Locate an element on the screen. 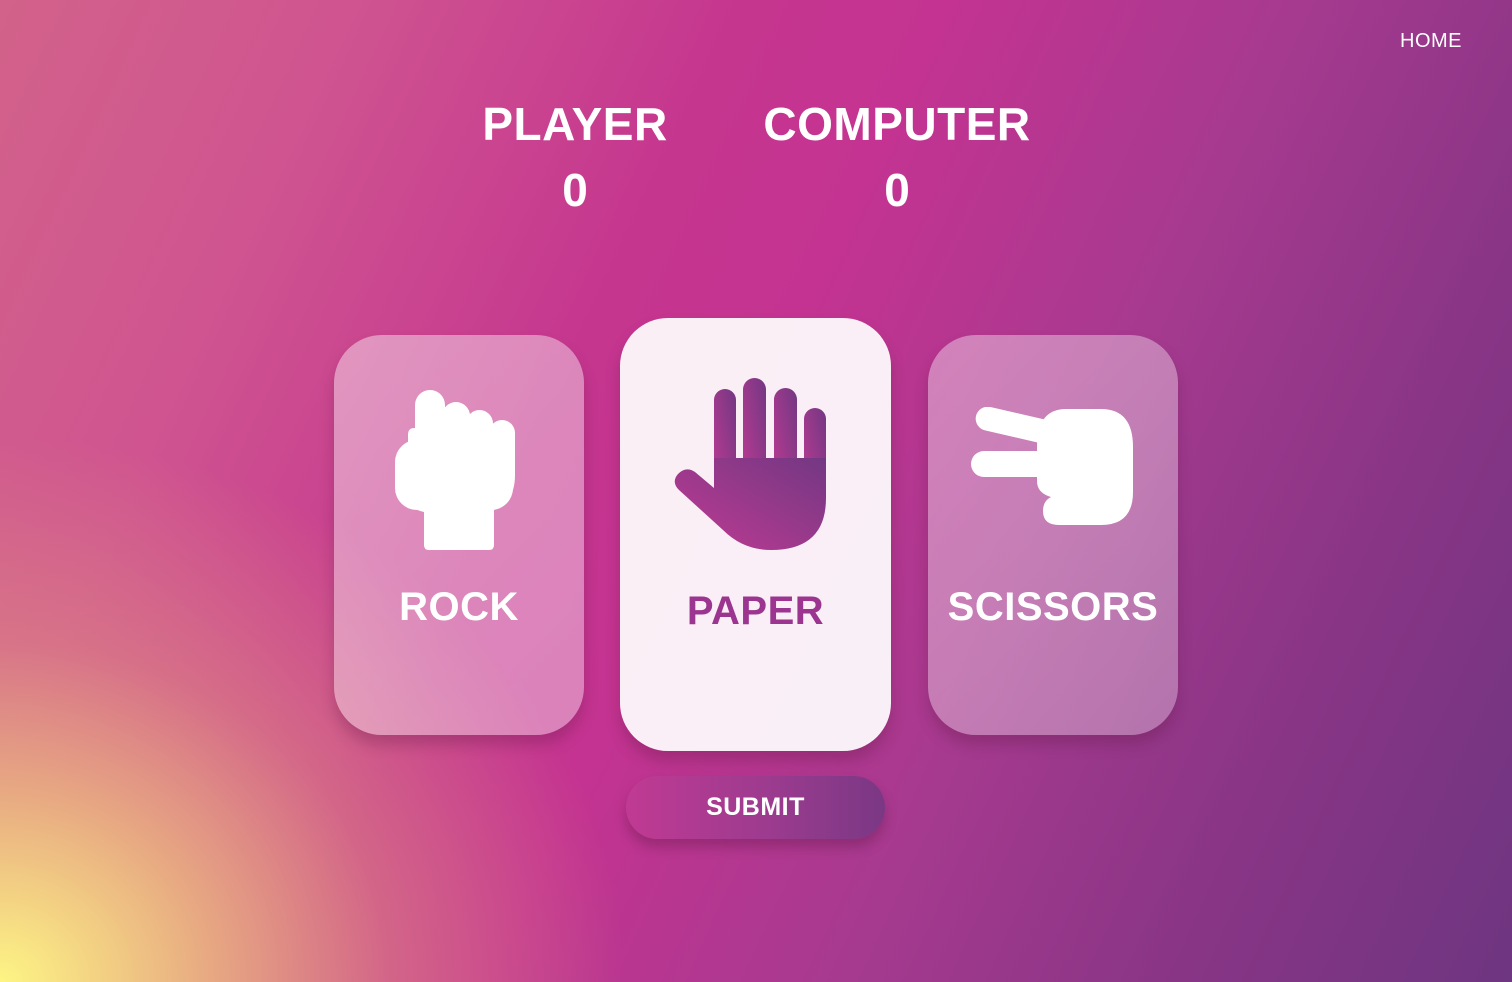 The image size is (1512, 982). paper-choice-card: PAPER is located at coordinates (755, 534).